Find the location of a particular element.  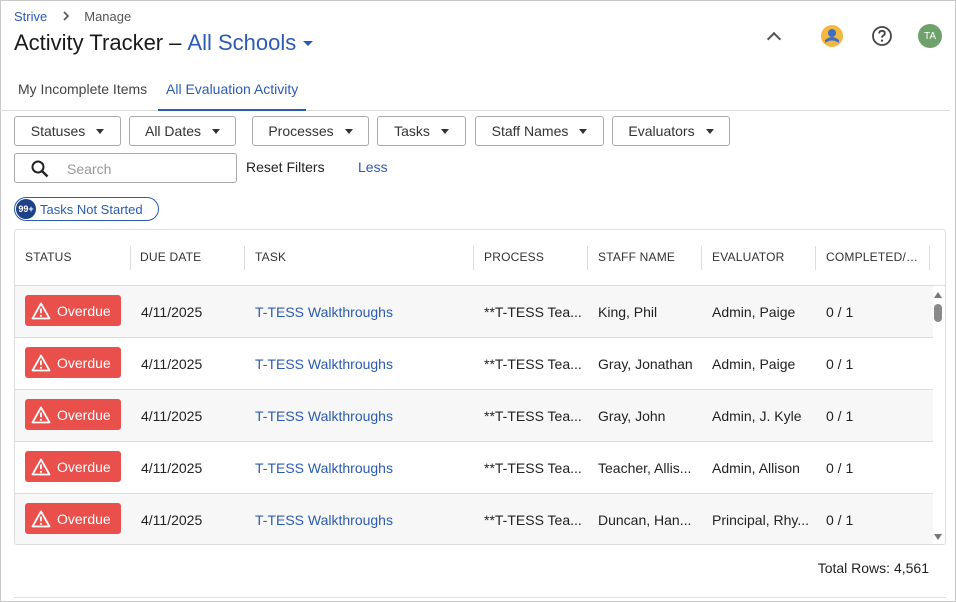

page-title-text: Activity Tracker is located at coordinates (89, 42).